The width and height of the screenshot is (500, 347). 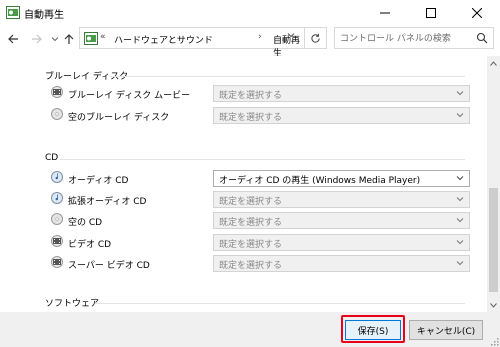 What do you see at coordinates (57, 262) in the screenshot?
I see `super-video-cd-icon` at bounding box center [57, 262].